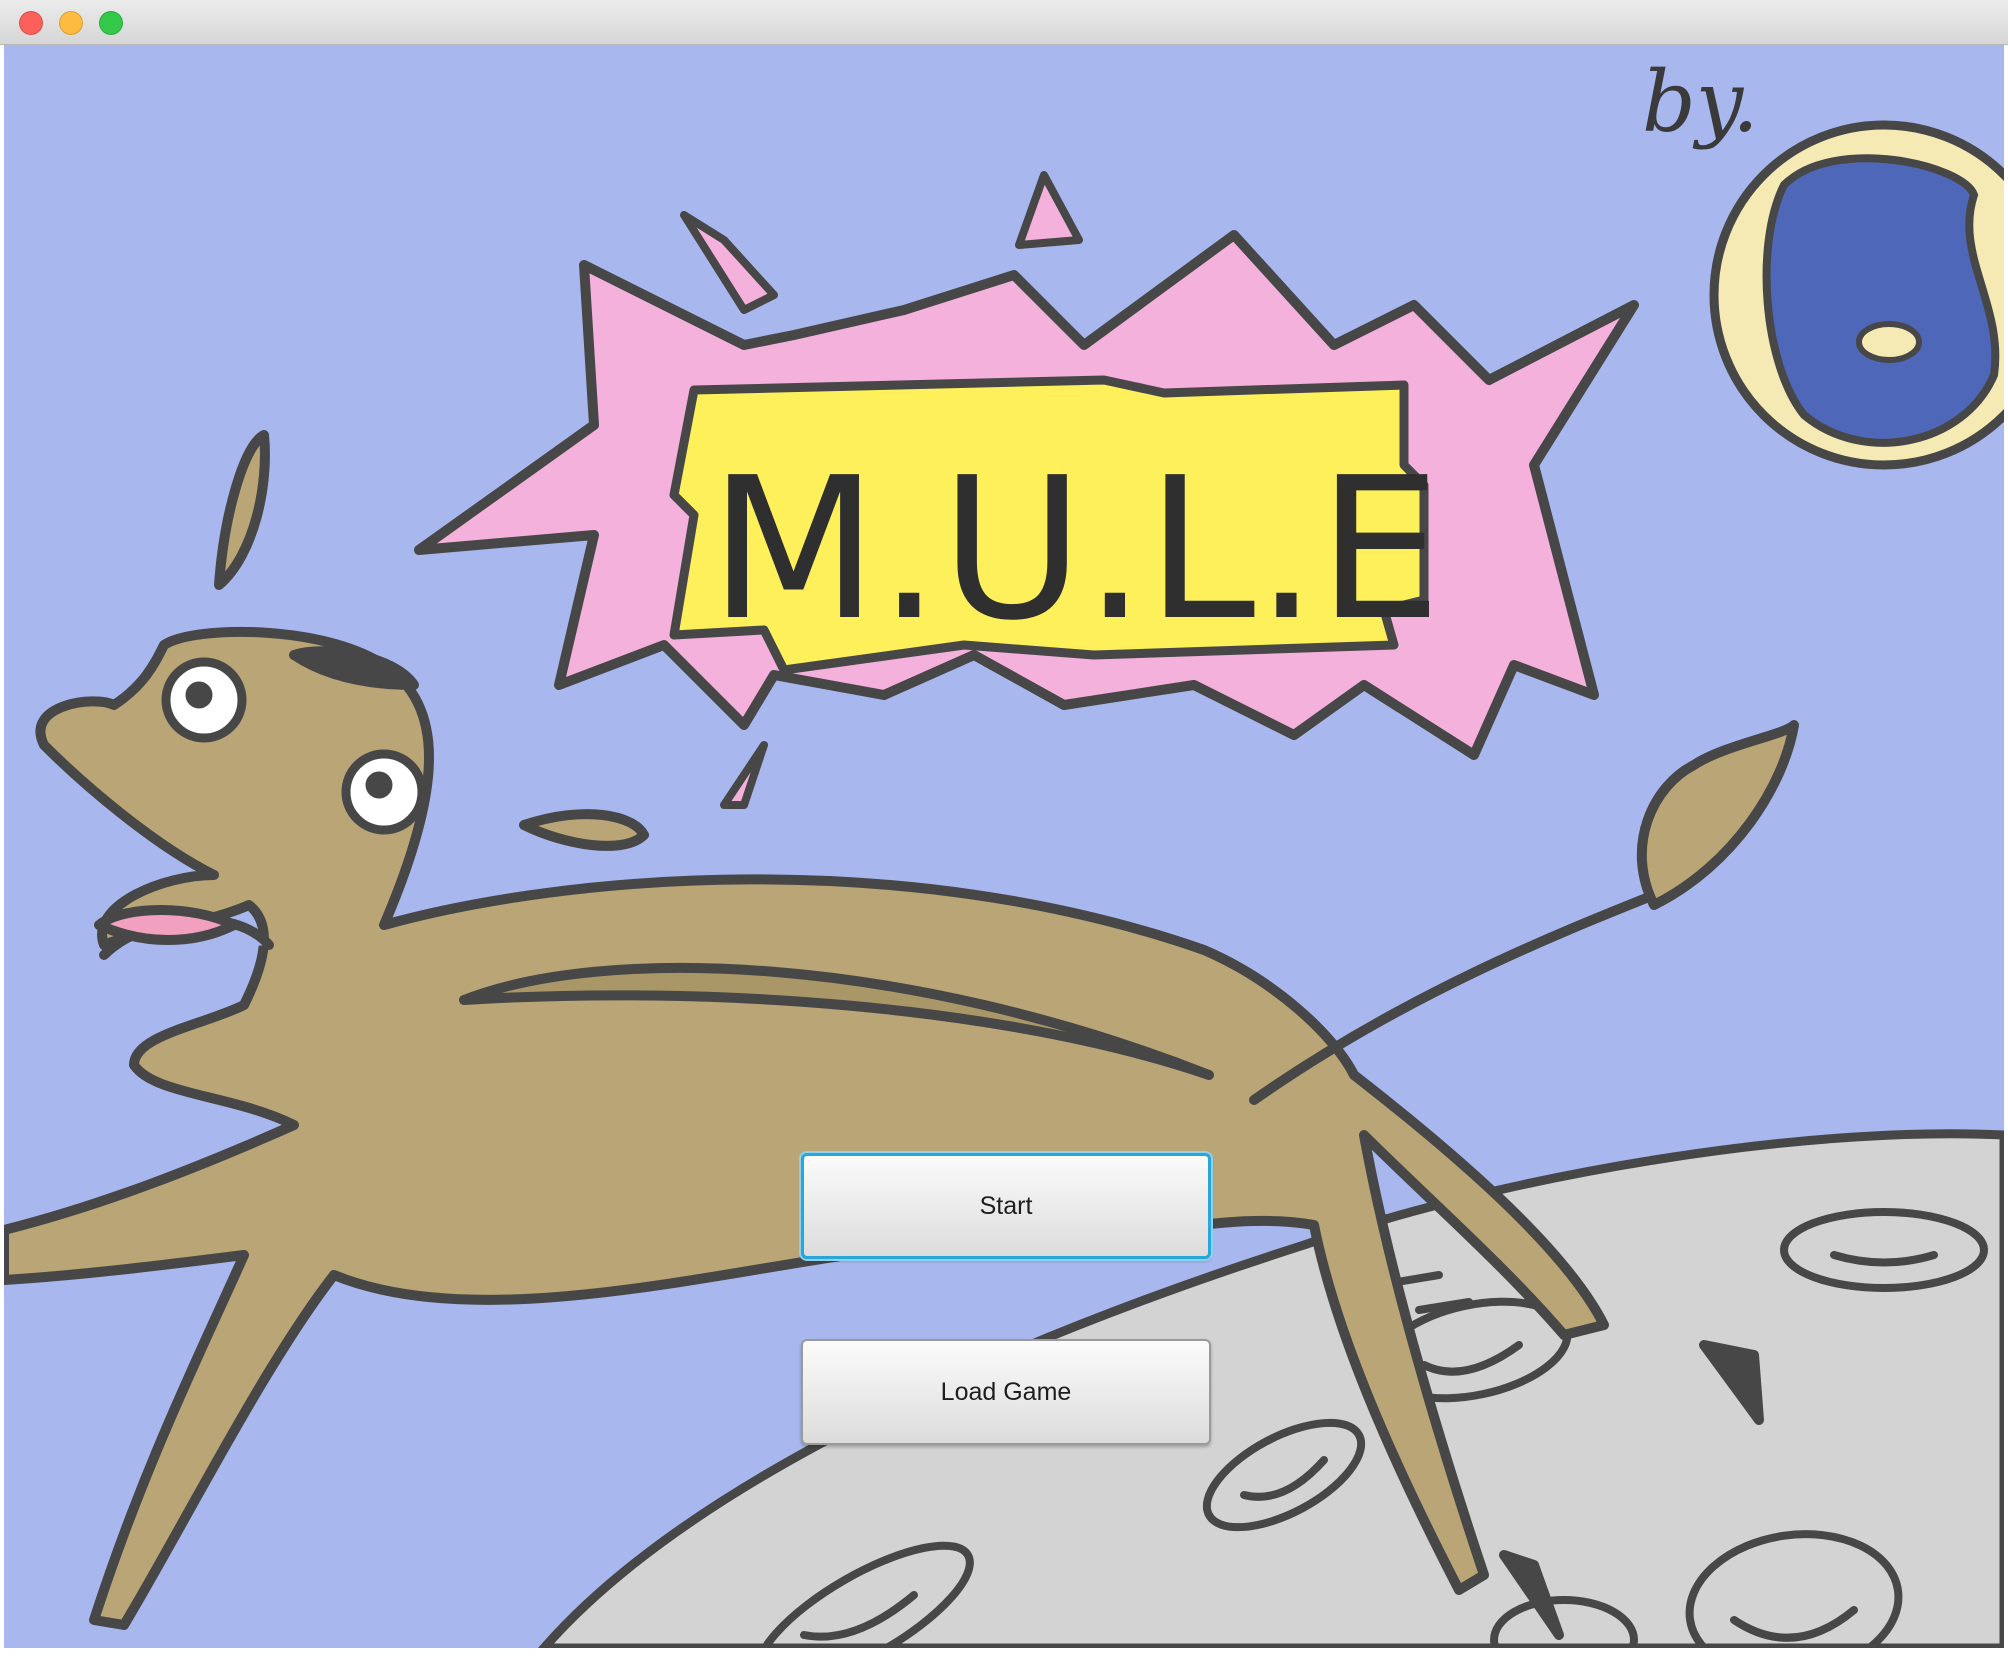 The height and width of the screenshot is (1656, 2008). What do you see at coordinates (31, 23) in the screenshot?
I see `close-window-icon` at bounding box center [31, 23].